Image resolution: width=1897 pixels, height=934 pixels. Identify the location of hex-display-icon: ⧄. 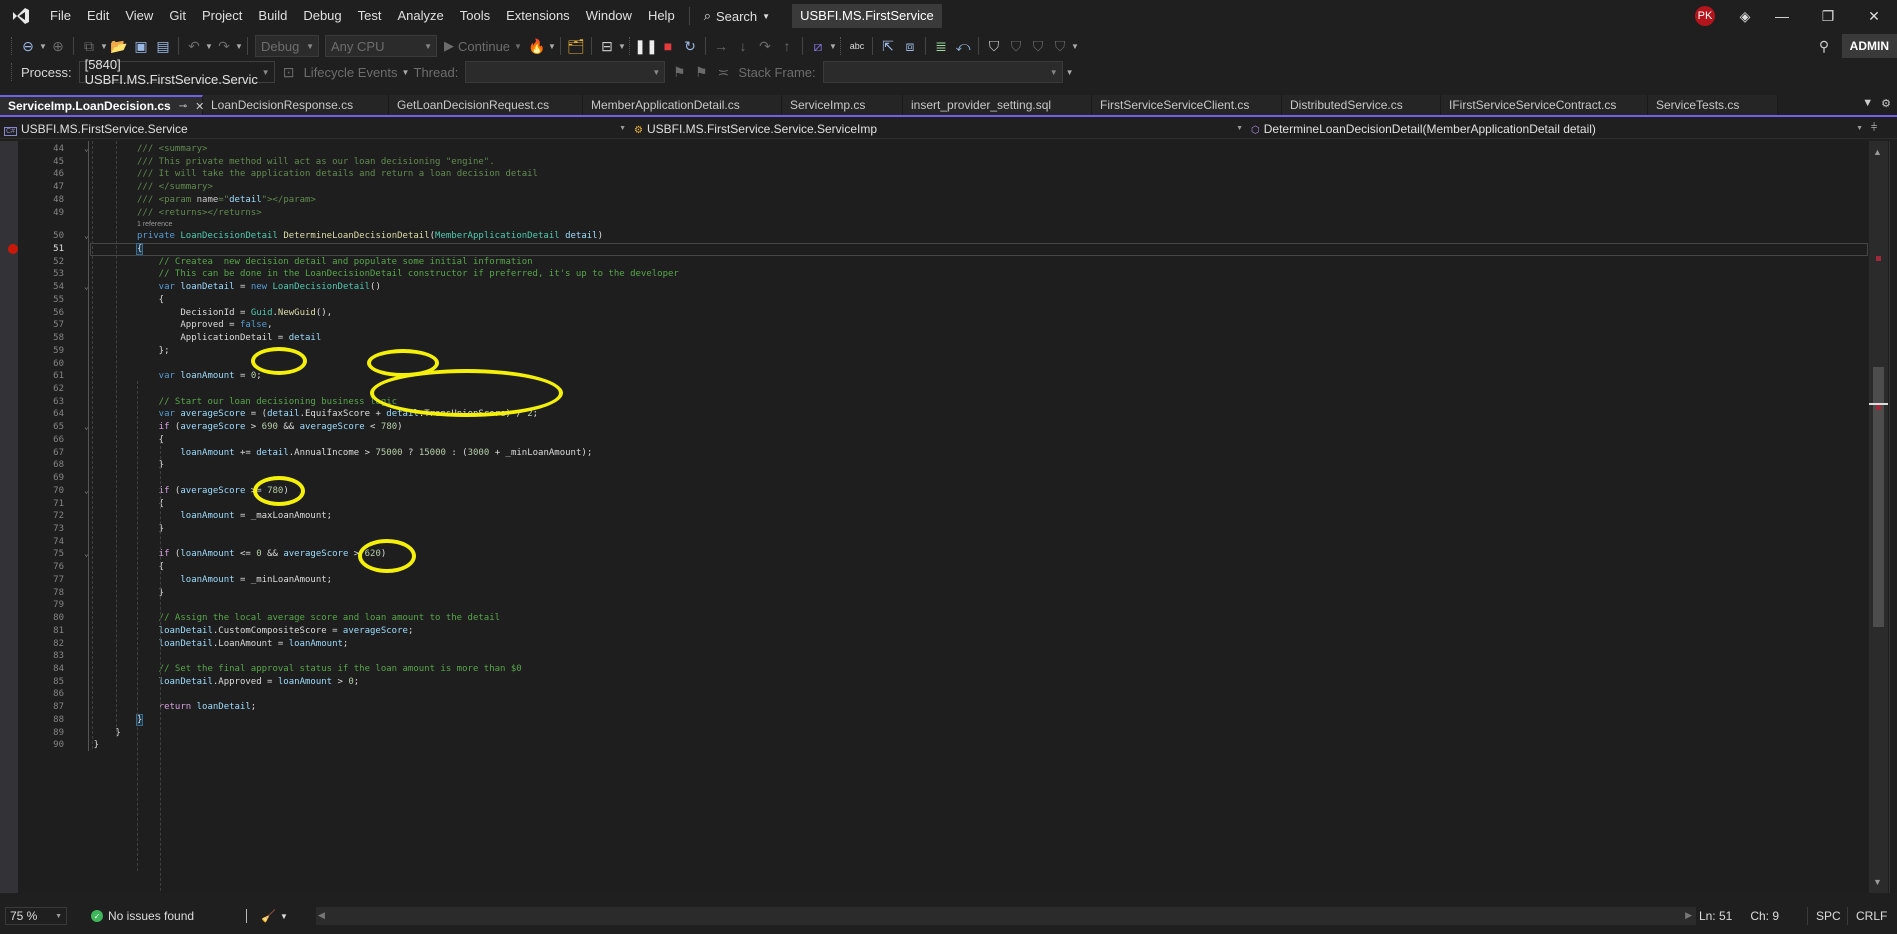
(818, 46).